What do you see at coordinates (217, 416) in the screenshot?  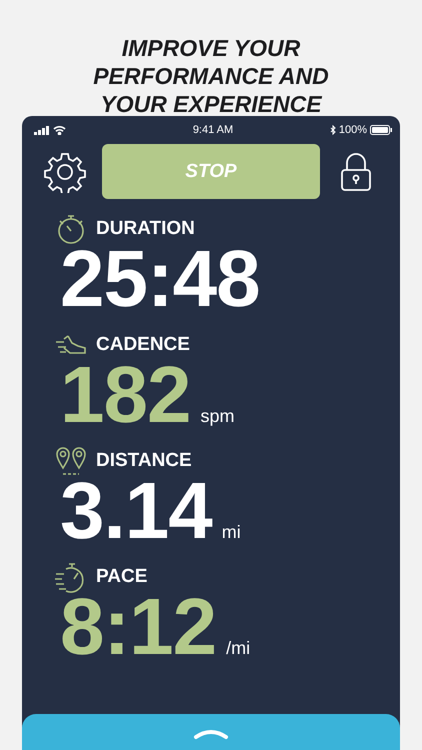 I see `unit-label: spm` at bounding box center [217, 416].